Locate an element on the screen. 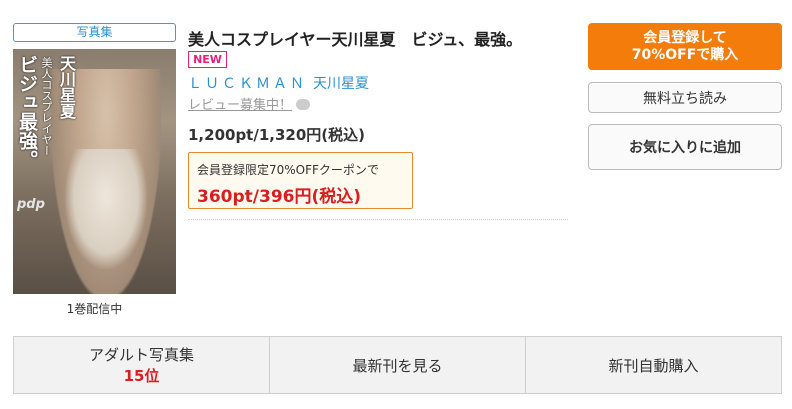  coupon-label: 会員登録限定70%OFFクーポンで is located at coordinates (288, 170).